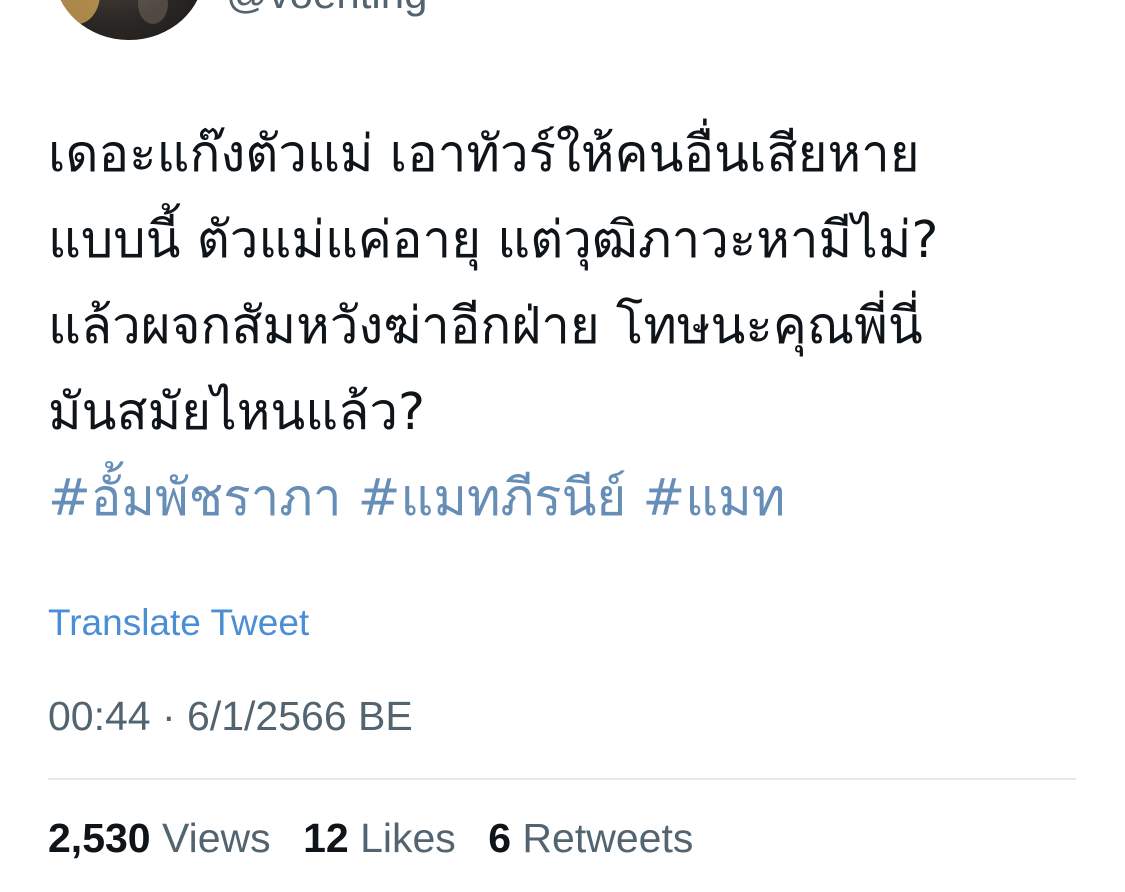  I want to click on tweet-text-line: มันสมัยไหนแล้ว?, so click(237, 412).